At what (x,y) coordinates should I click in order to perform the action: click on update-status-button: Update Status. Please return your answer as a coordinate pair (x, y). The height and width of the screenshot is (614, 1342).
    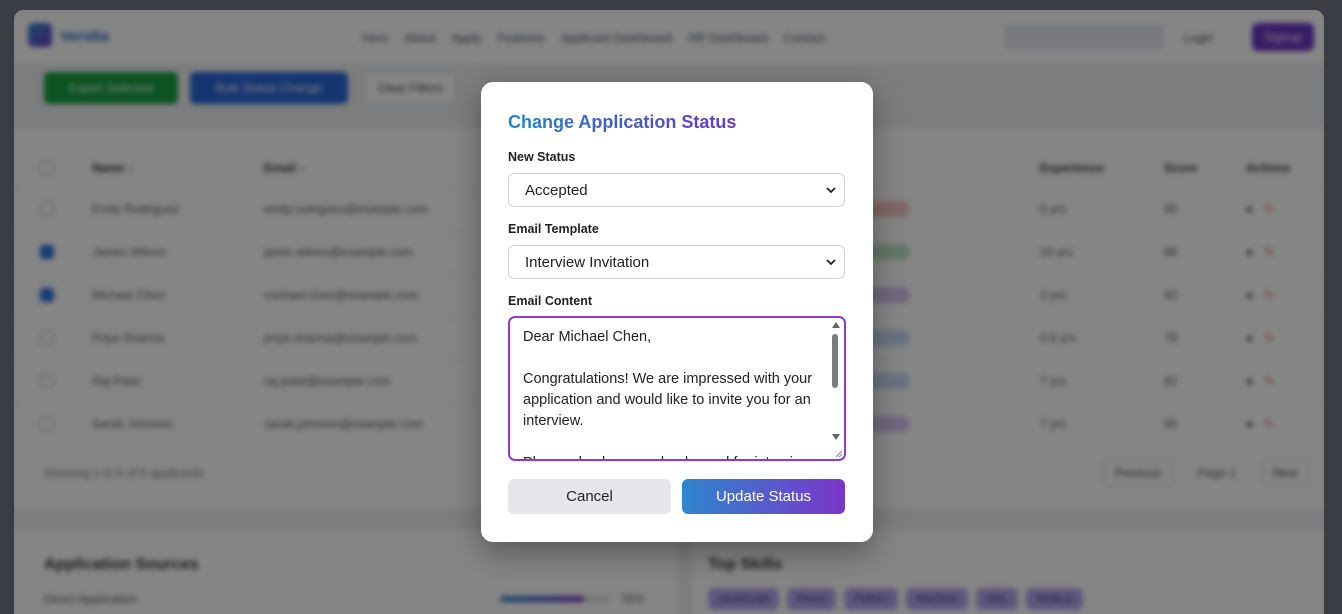
    Looking at the image, I should click on (763, 496).